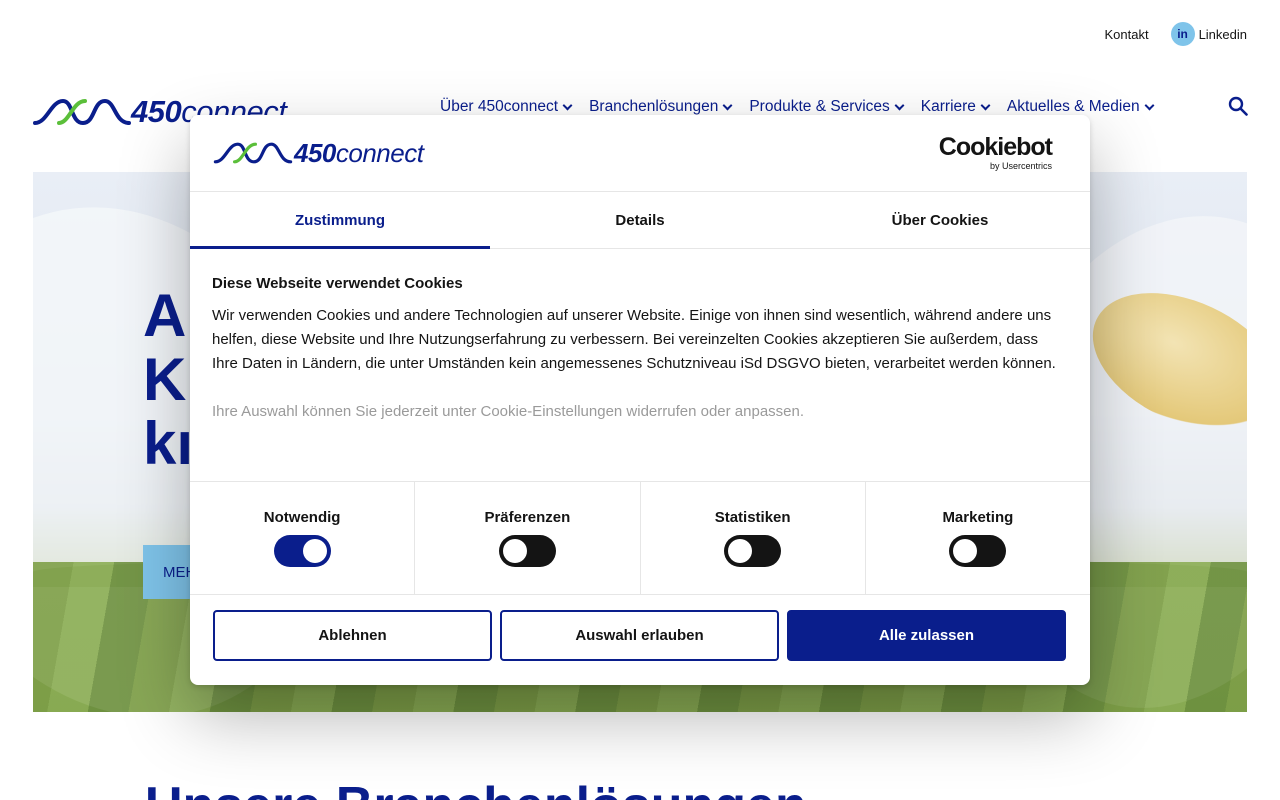 The width and height of the screenshot is (1280, 800). I want to click on cookiebot-logo: Cookiebot by Usercentrics, so click(996, 153).